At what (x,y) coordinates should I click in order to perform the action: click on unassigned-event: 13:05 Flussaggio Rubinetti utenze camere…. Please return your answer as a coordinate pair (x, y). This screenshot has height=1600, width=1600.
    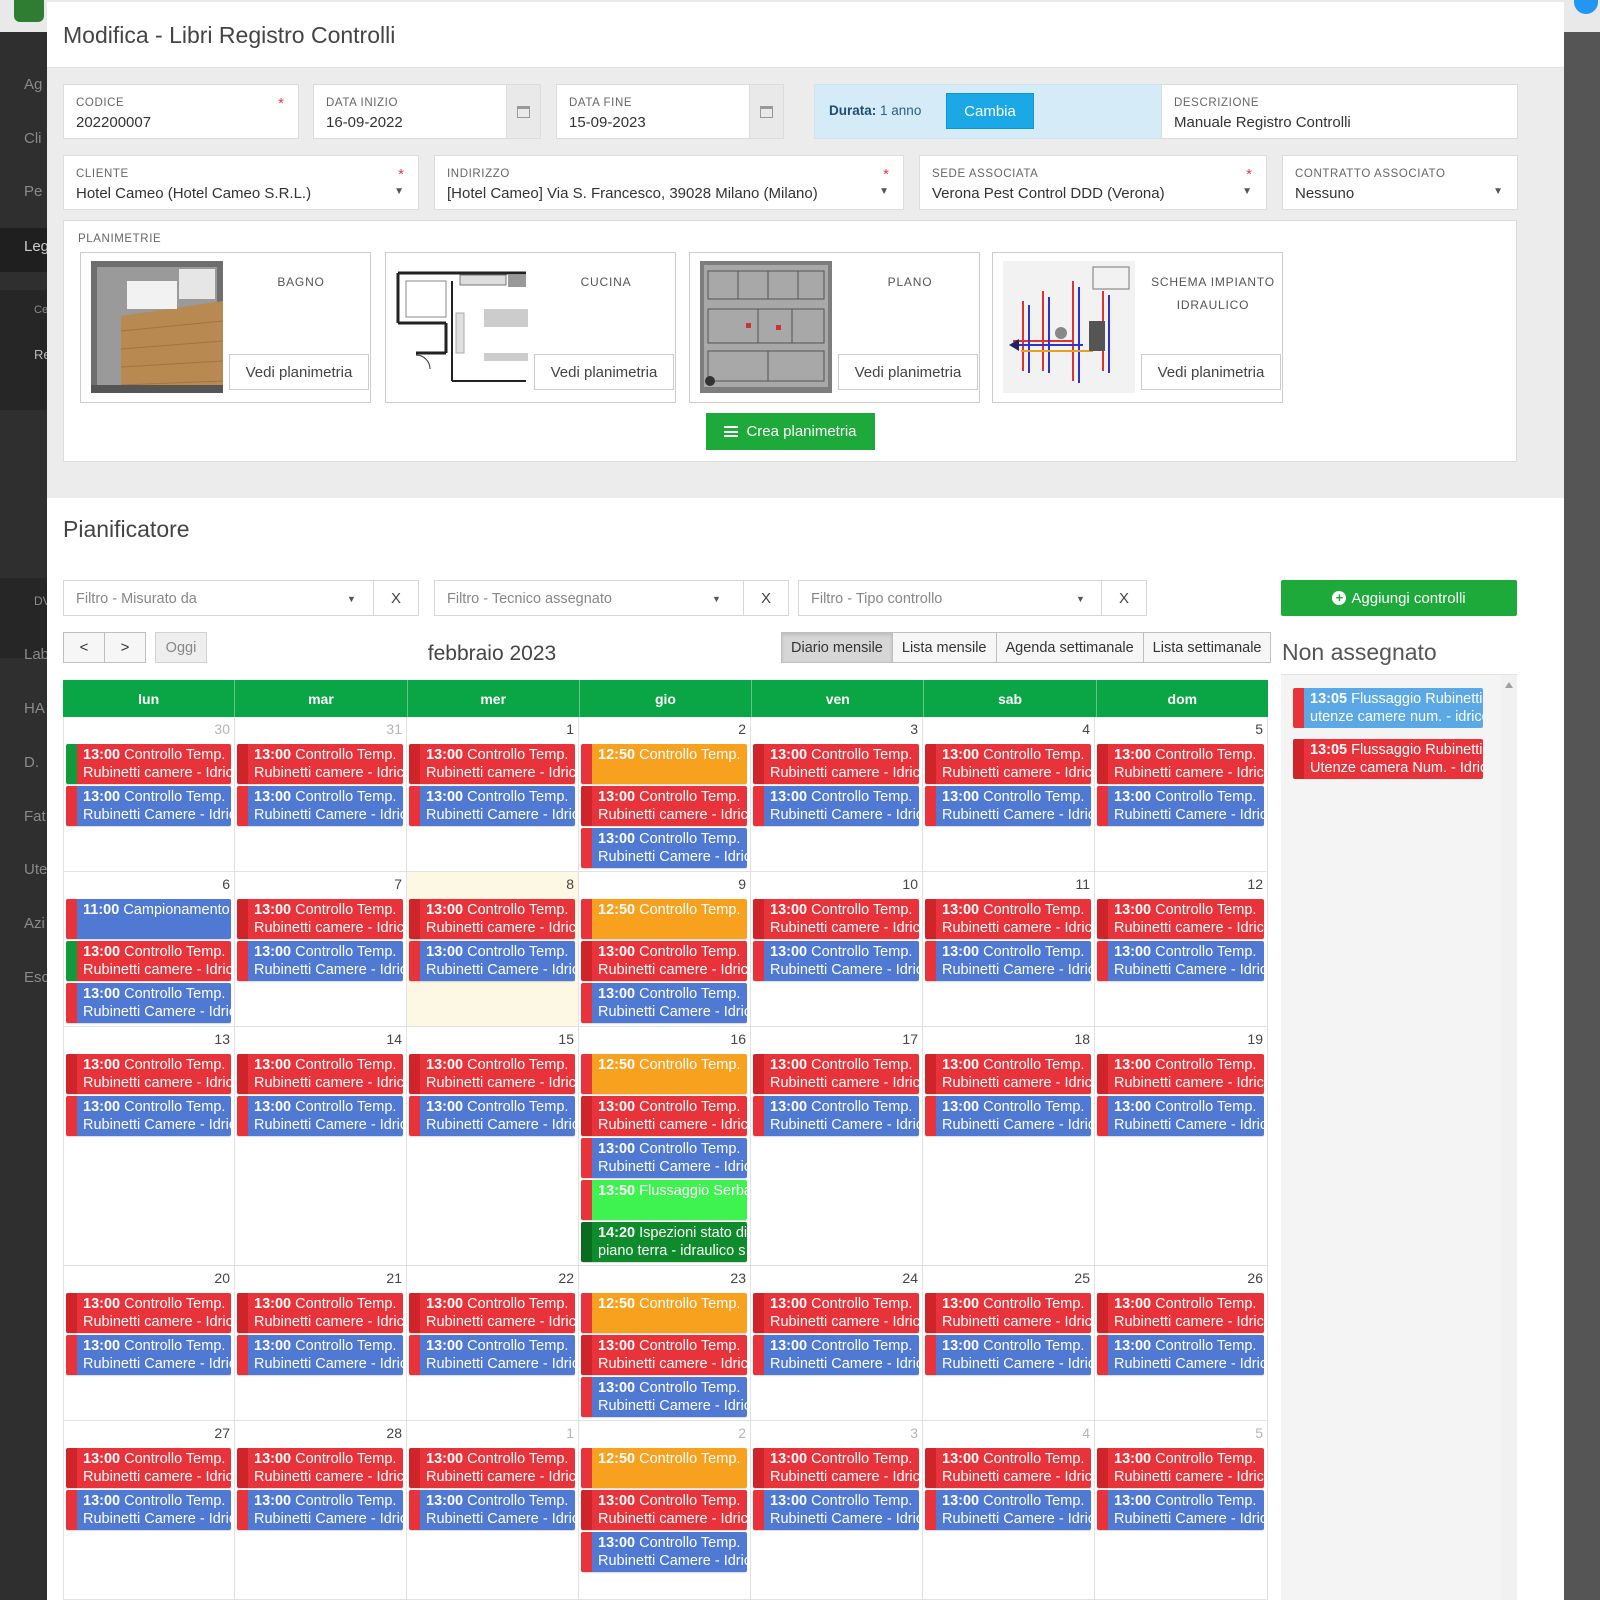
    Looking at the image, I should click on (1388, 708).